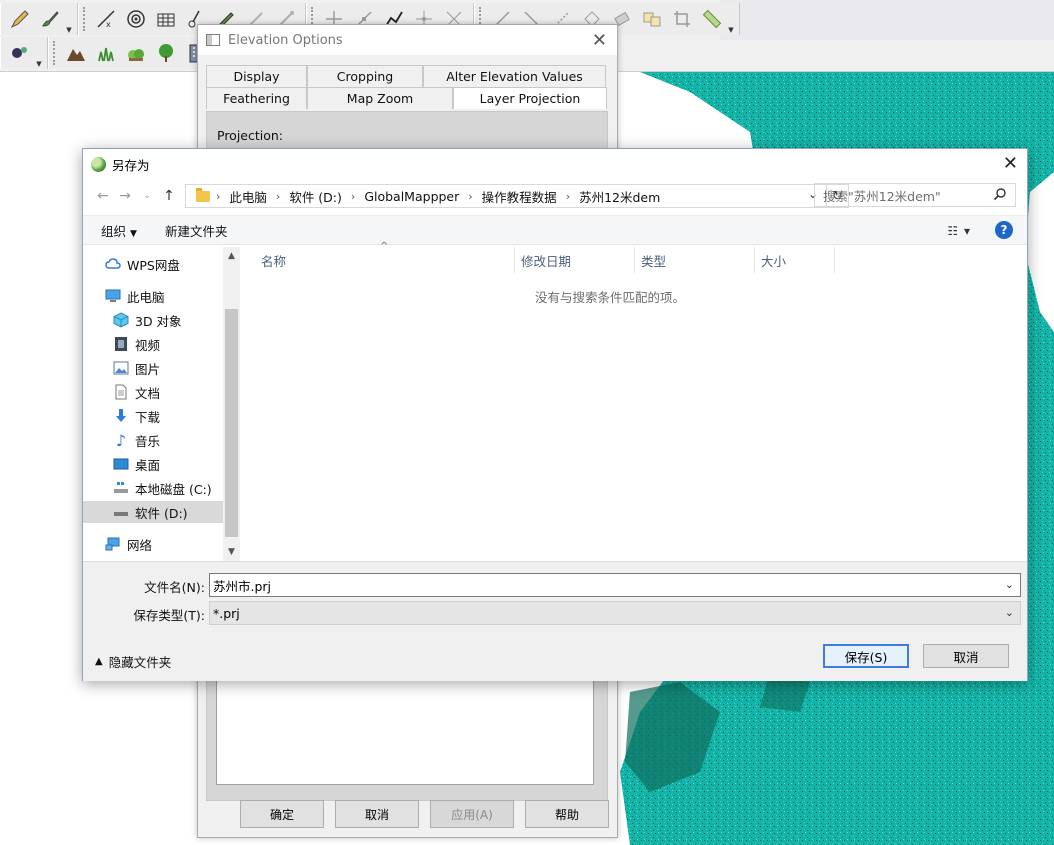 The height and width of the screenshot is (845, 1054). Describe the element at coordinates (615, 585) in the screenshot. I see `filename-field: 苏州市.prj ⌄` at that location.